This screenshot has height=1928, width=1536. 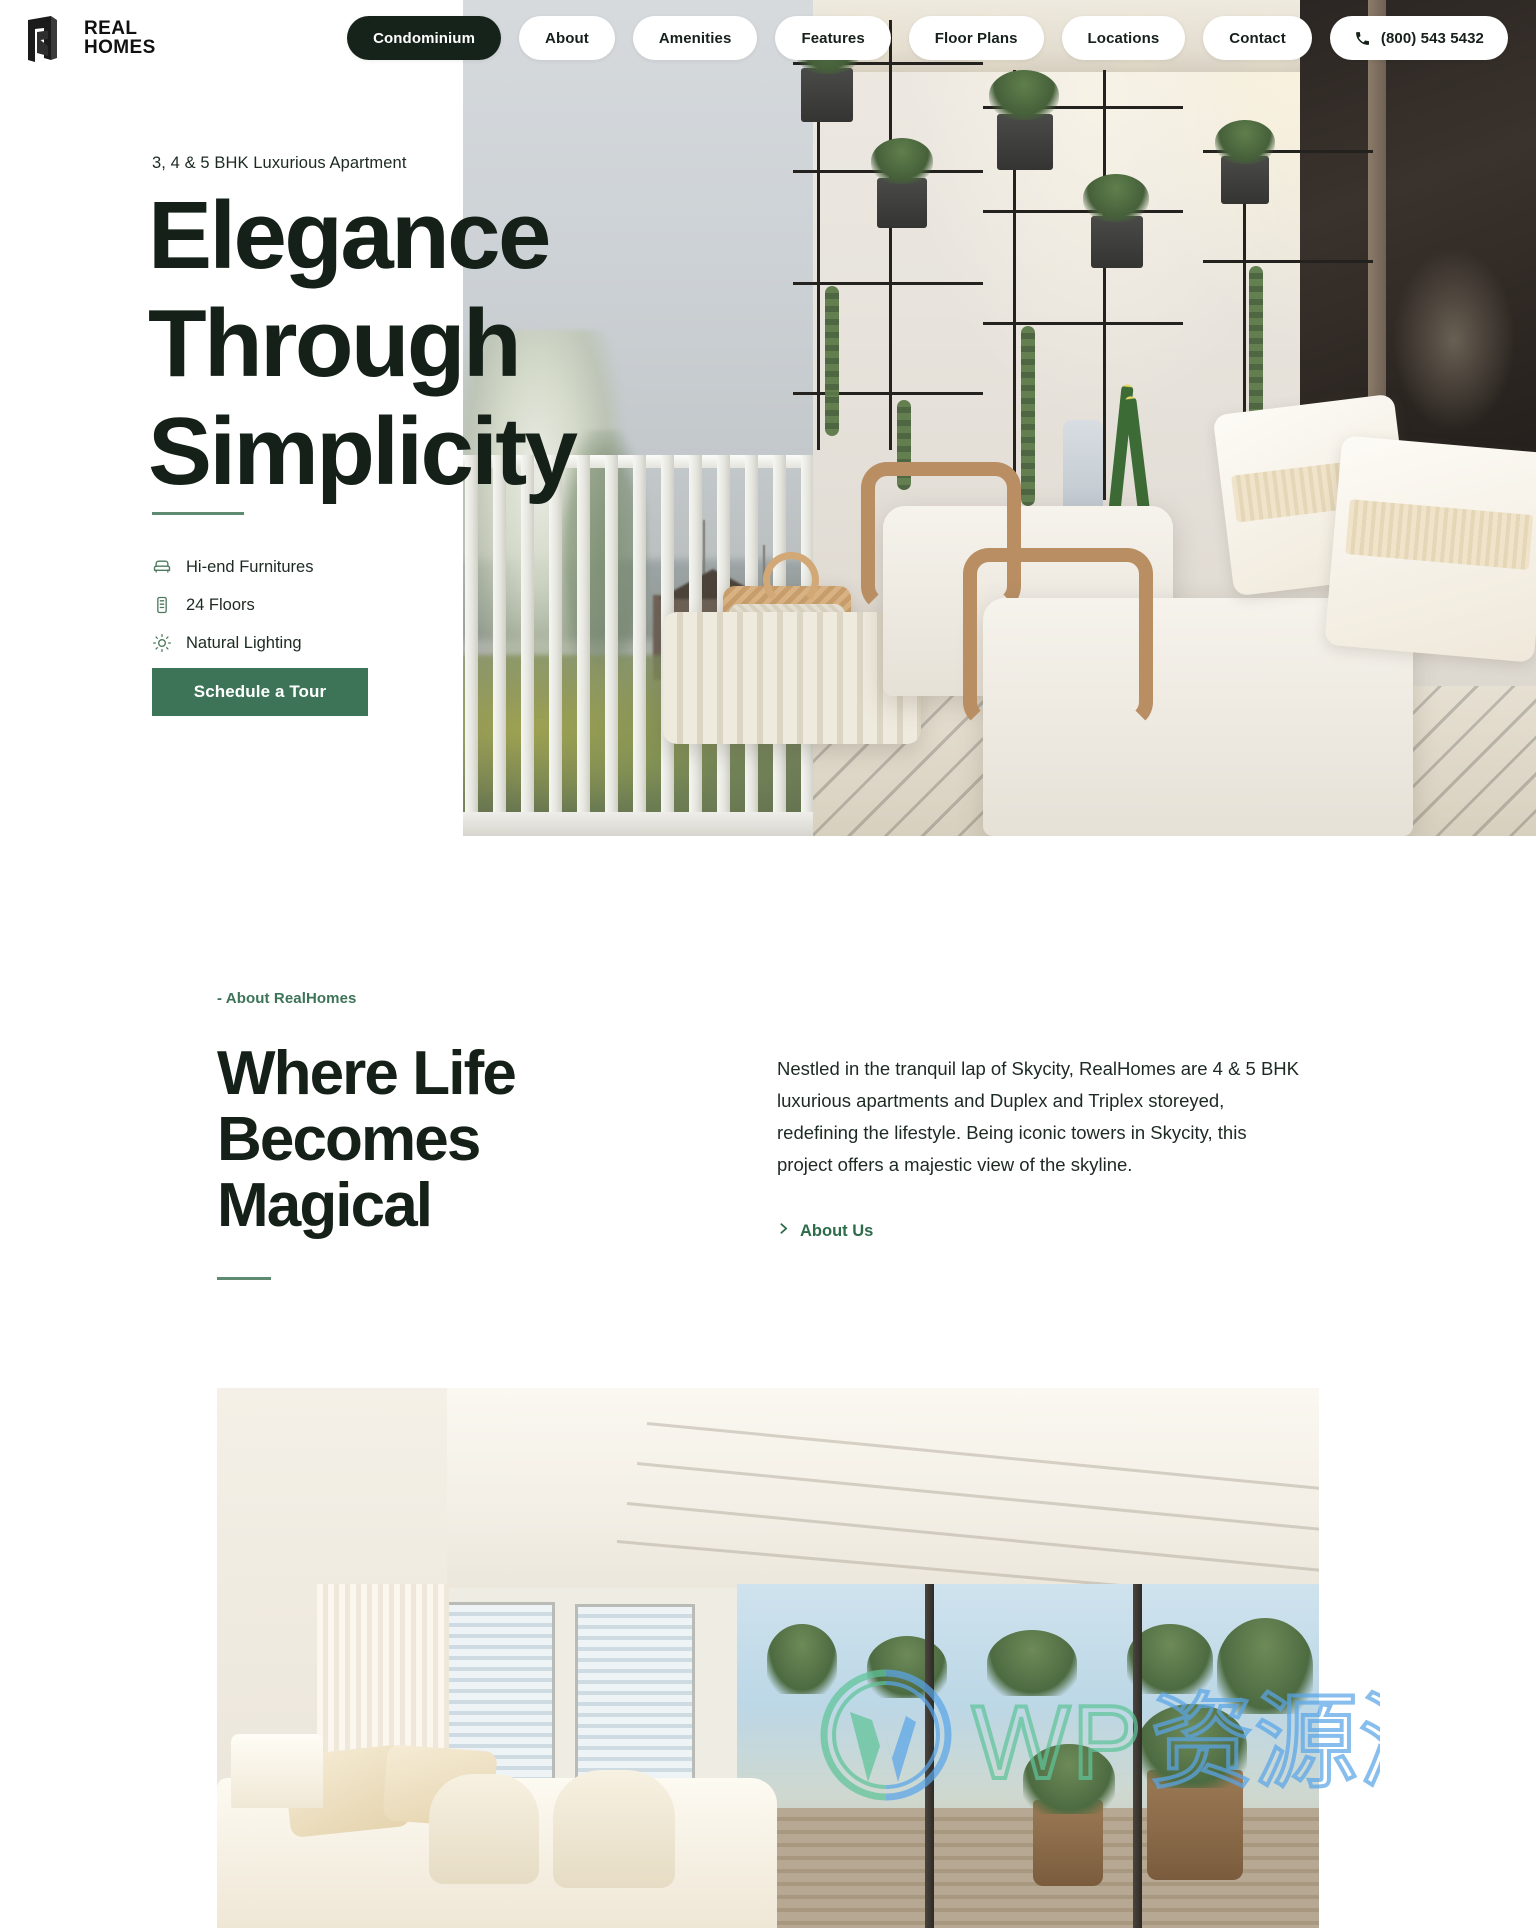 I want to click on brand-line2: HOMES, so click(x=120, y=47).